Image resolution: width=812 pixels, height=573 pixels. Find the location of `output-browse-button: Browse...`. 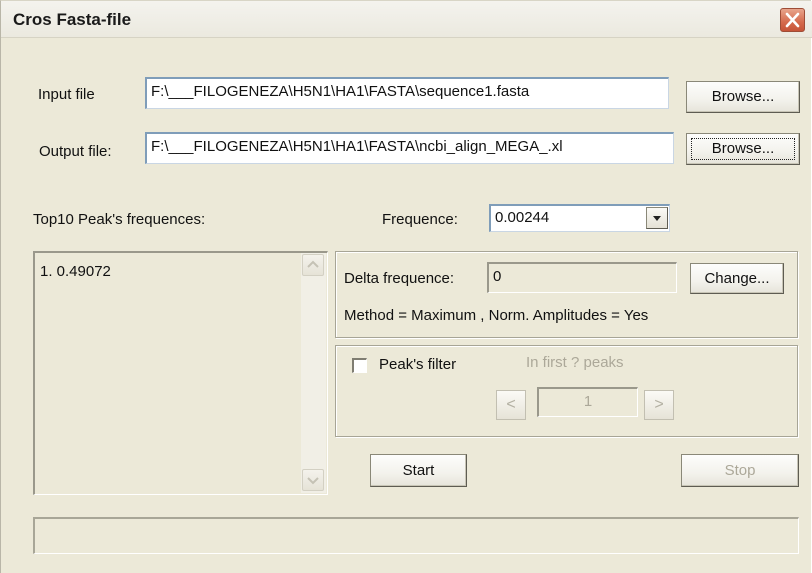

output-browse-button: Browse... is located at coordinates (743, 149).